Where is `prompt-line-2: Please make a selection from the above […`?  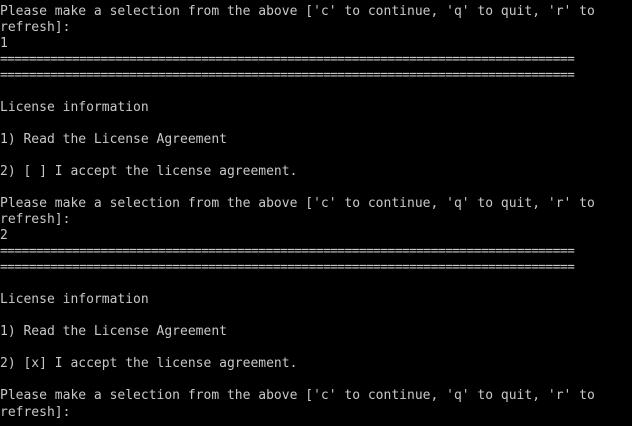 prompt-line-2: Please make a selection from the above [… is located at coordinates (297, 203).